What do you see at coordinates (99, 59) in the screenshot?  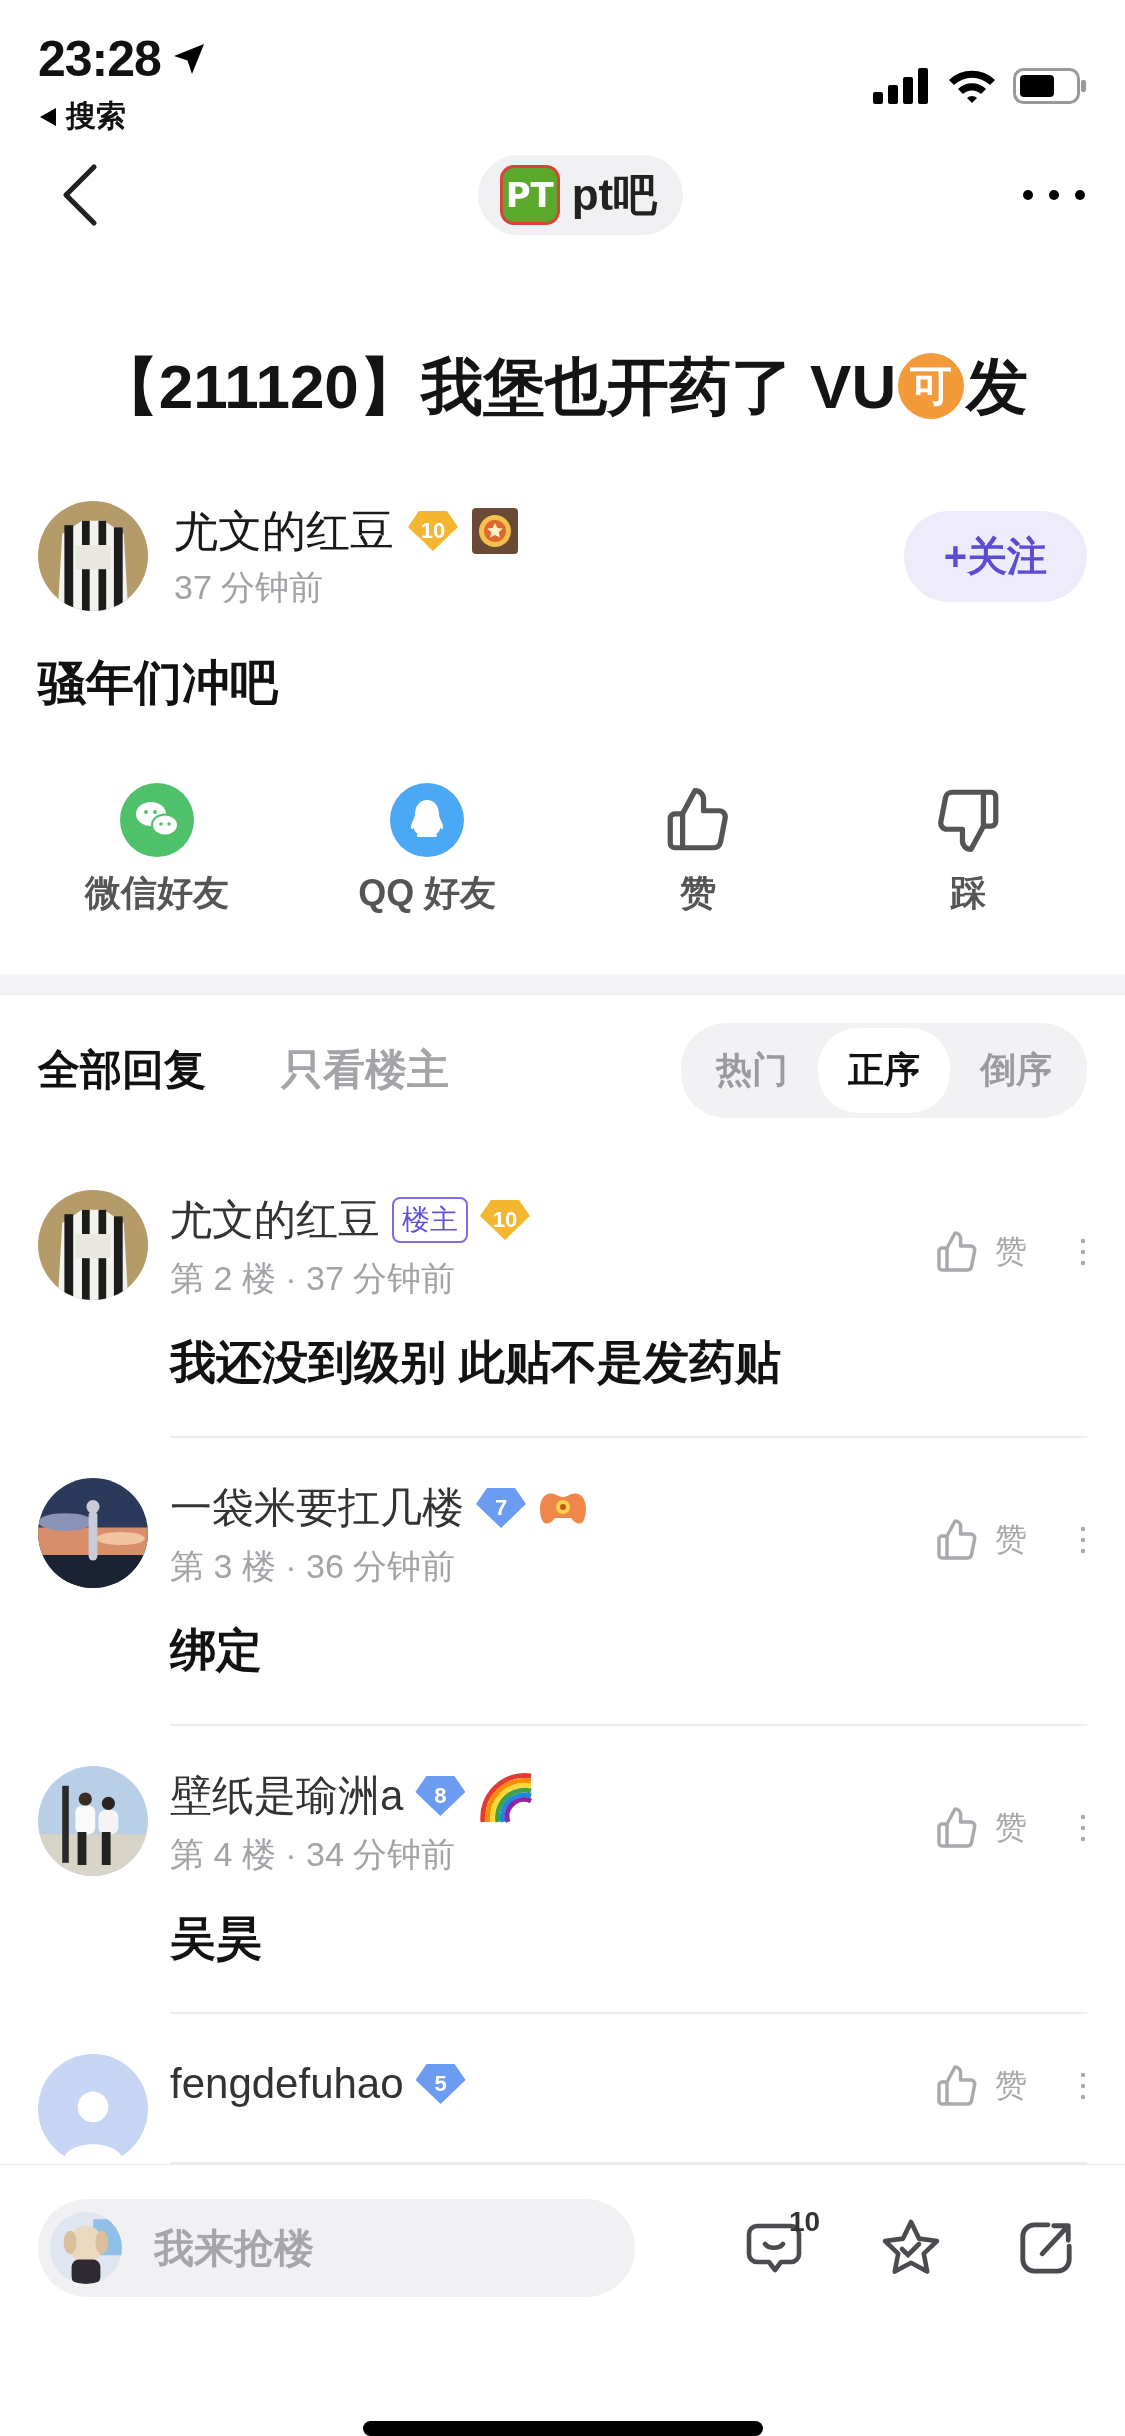 I see `clock-time: 23:28` at bounding box center [99, 59].